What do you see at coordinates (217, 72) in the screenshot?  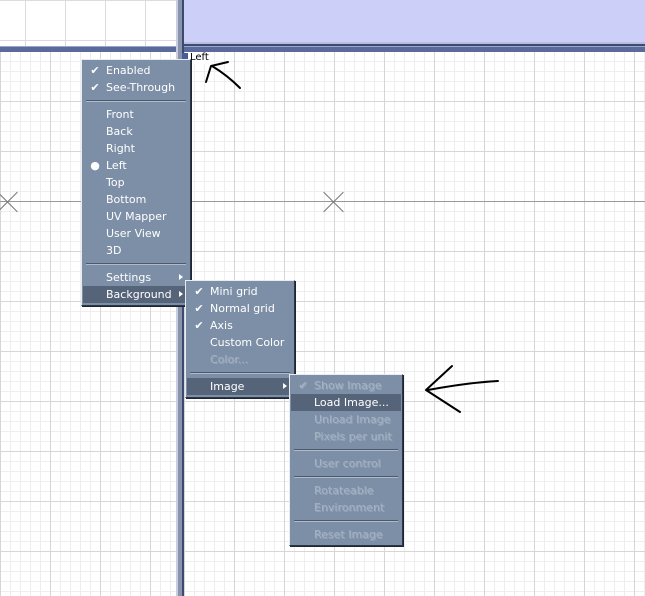 I see `annotation-arrow-head` at bounding box center [217, 72].